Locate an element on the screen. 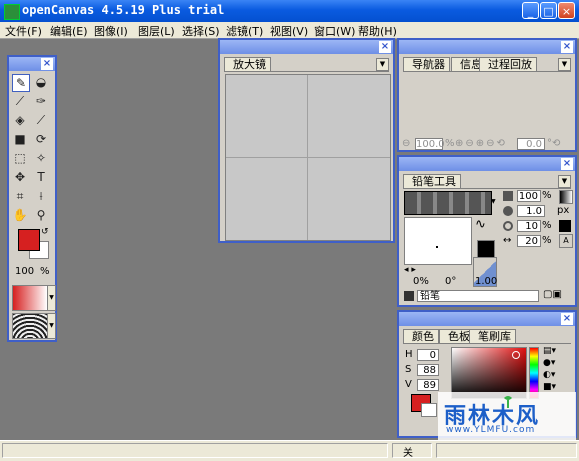 This screenshot has width=579, height=461. brush-stroke-preview is located at coordinates (438, 241).